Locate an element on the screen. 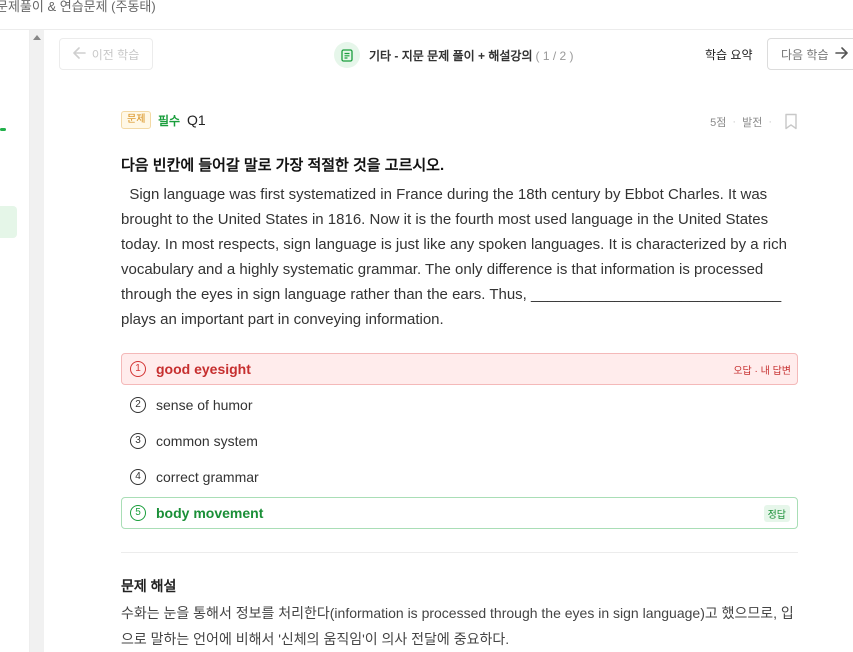 This screenshot has height=652, width=853. choice-text: body movement is located at coordinates (210, 513).